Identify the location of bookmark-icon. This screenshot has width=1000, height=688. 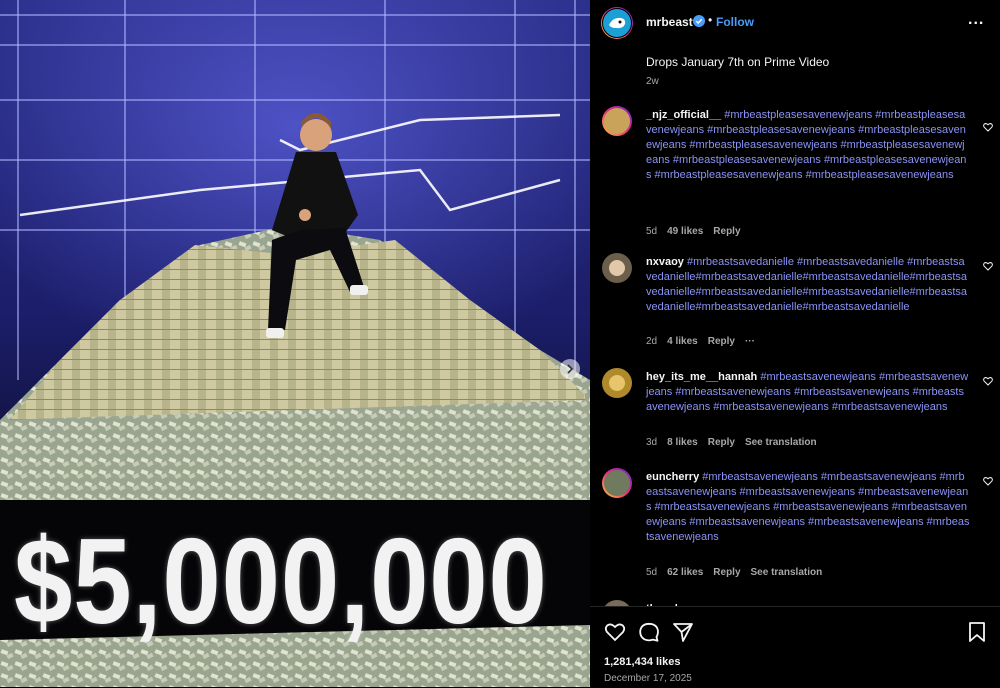
(977, 632).